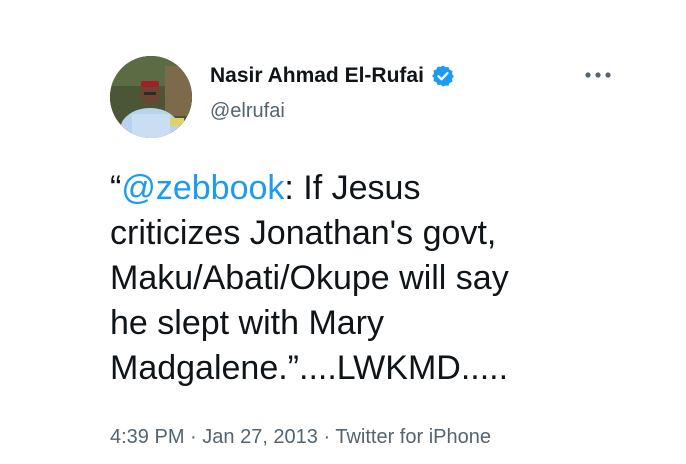  I want to click on more-options-button, so click(598, 75).